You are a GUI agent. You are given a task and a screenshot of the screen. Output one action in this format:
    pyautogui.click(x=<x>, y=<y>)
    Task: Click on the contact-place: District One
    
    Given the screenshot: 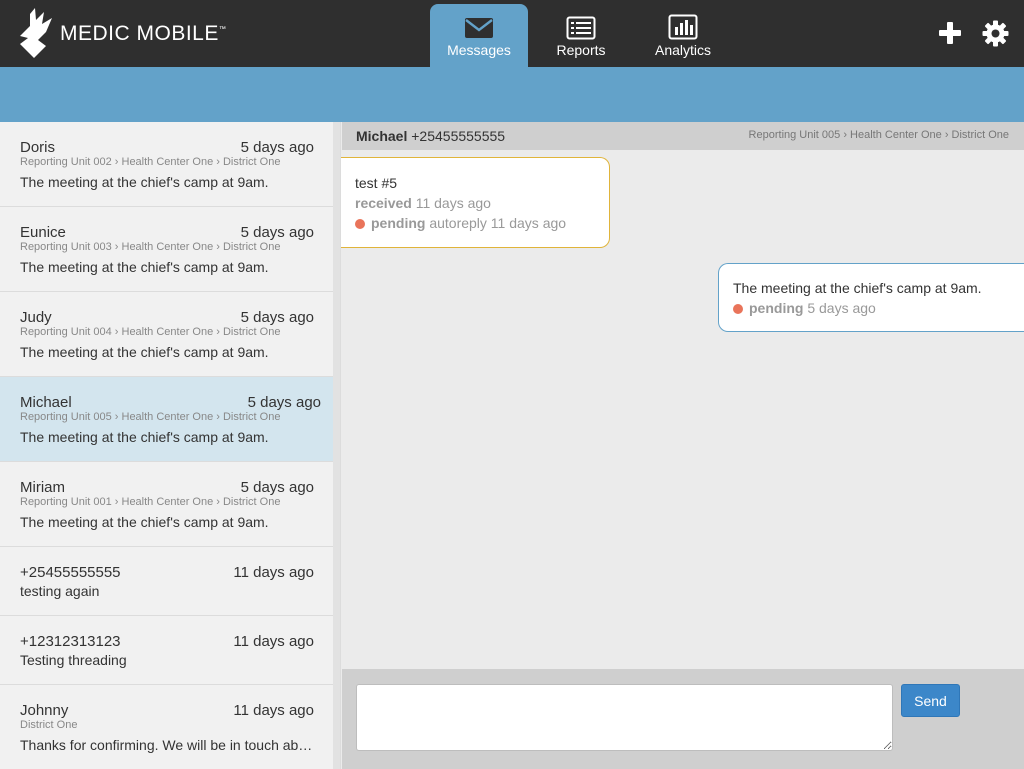 What is the action you would take?
    pyautogui.click(x=49, y=725)
    